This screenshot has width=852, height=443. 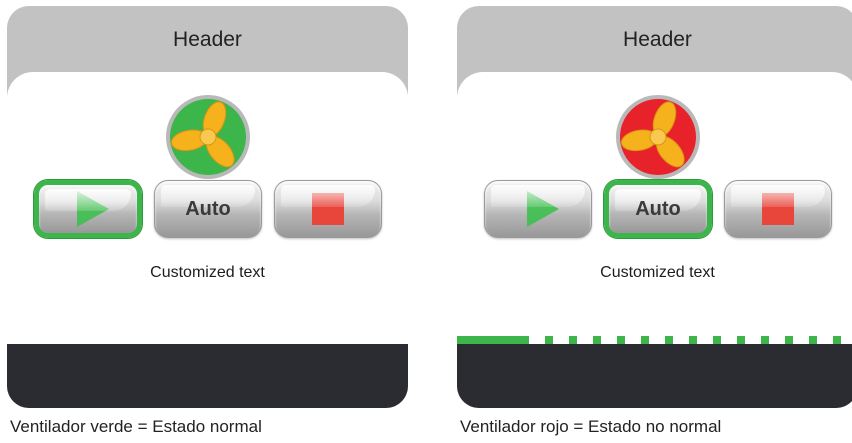 What do you see at coordinates (136, 426) in the screenshot?
I see `caption-normal-state: Ventilador verde = Estado normal` at bounding box center [136, 426].